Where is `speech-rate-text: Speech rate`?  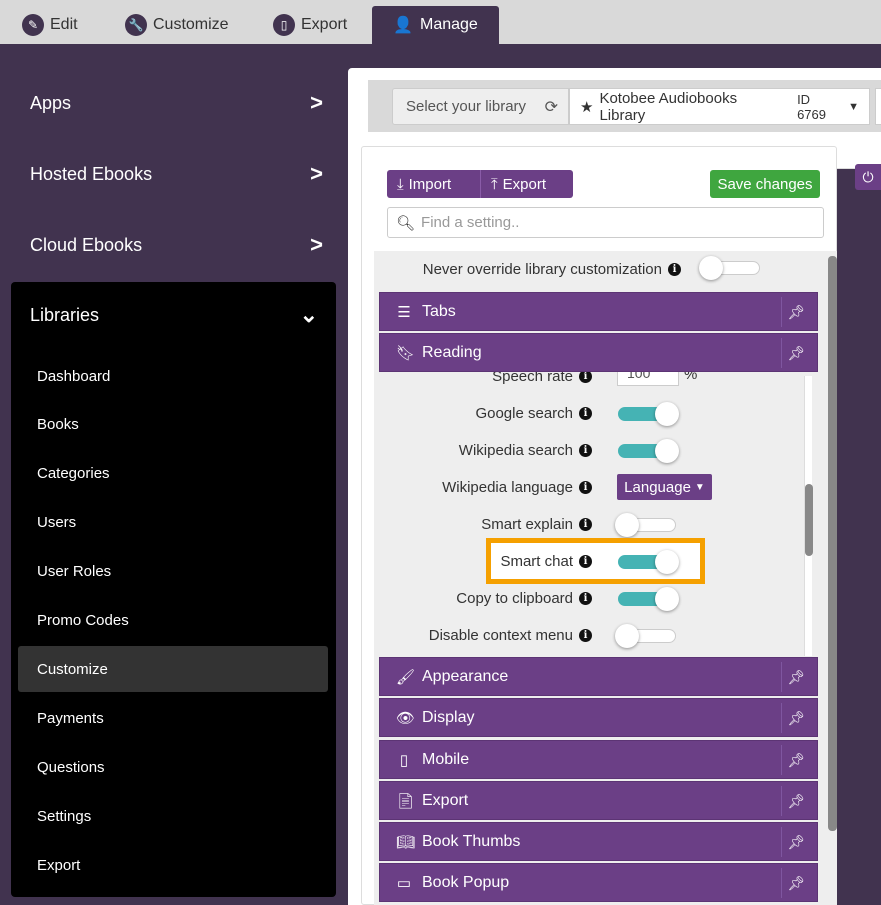
speech-rate-text: Speech rate is located at coordinates (532, 378).